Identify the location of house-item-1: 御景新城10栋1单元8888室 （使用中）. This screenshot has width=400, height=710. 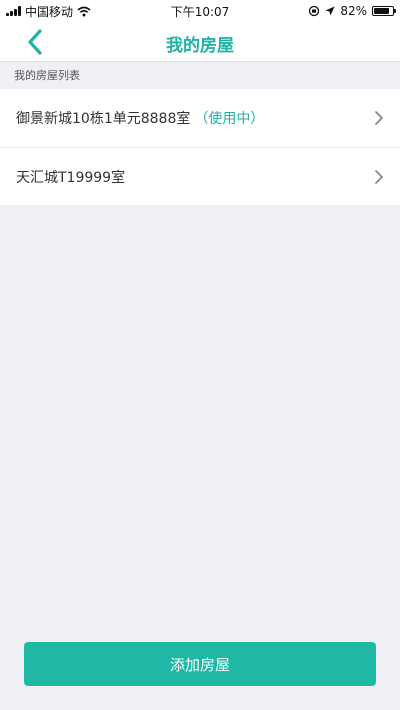
(200, 118).